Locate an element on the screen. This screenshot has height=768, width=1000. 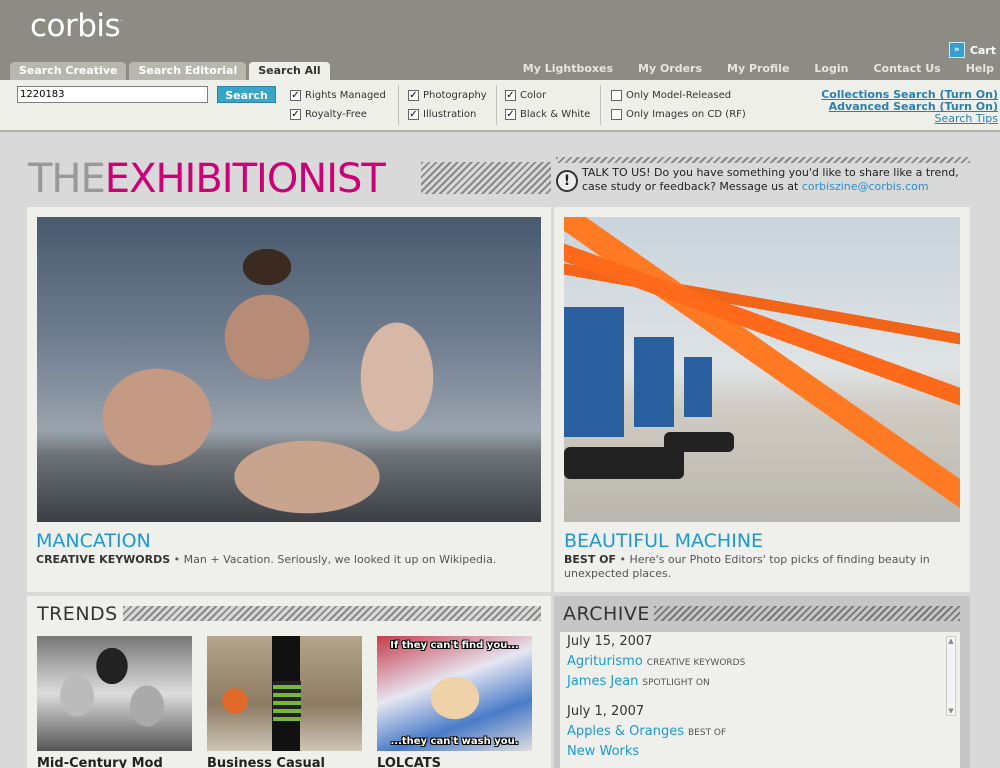
filter-rights-managed: ✓ Rights Managed is located at coordinates (338, 95).